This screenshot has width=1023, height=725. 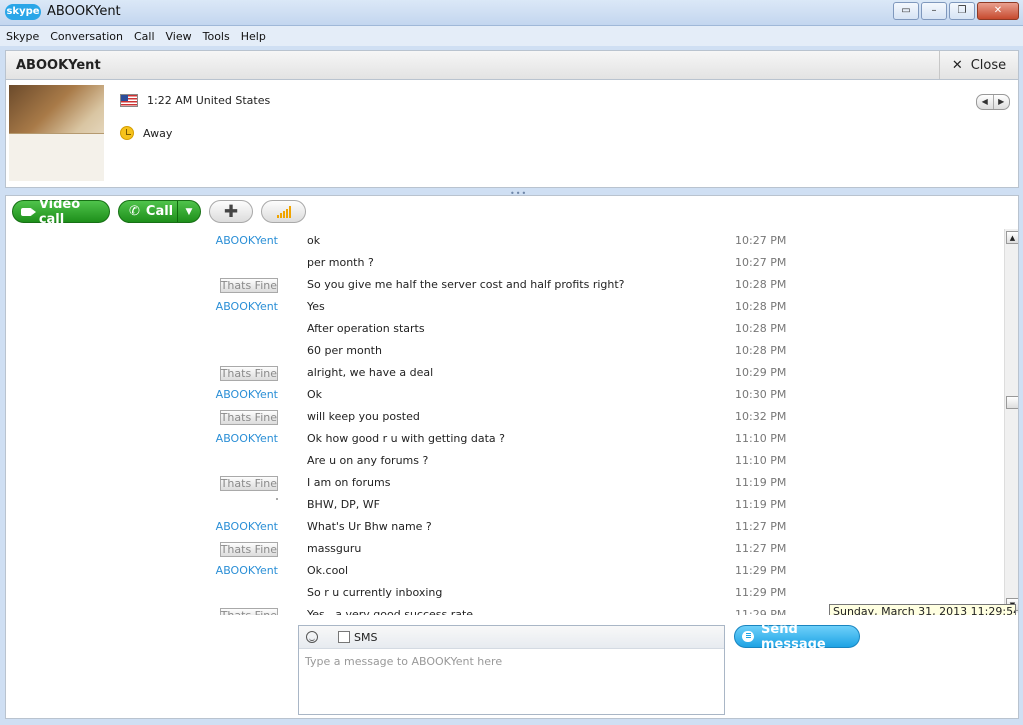 I want to click on avatar-image-lower, so click(x=56, y=157).